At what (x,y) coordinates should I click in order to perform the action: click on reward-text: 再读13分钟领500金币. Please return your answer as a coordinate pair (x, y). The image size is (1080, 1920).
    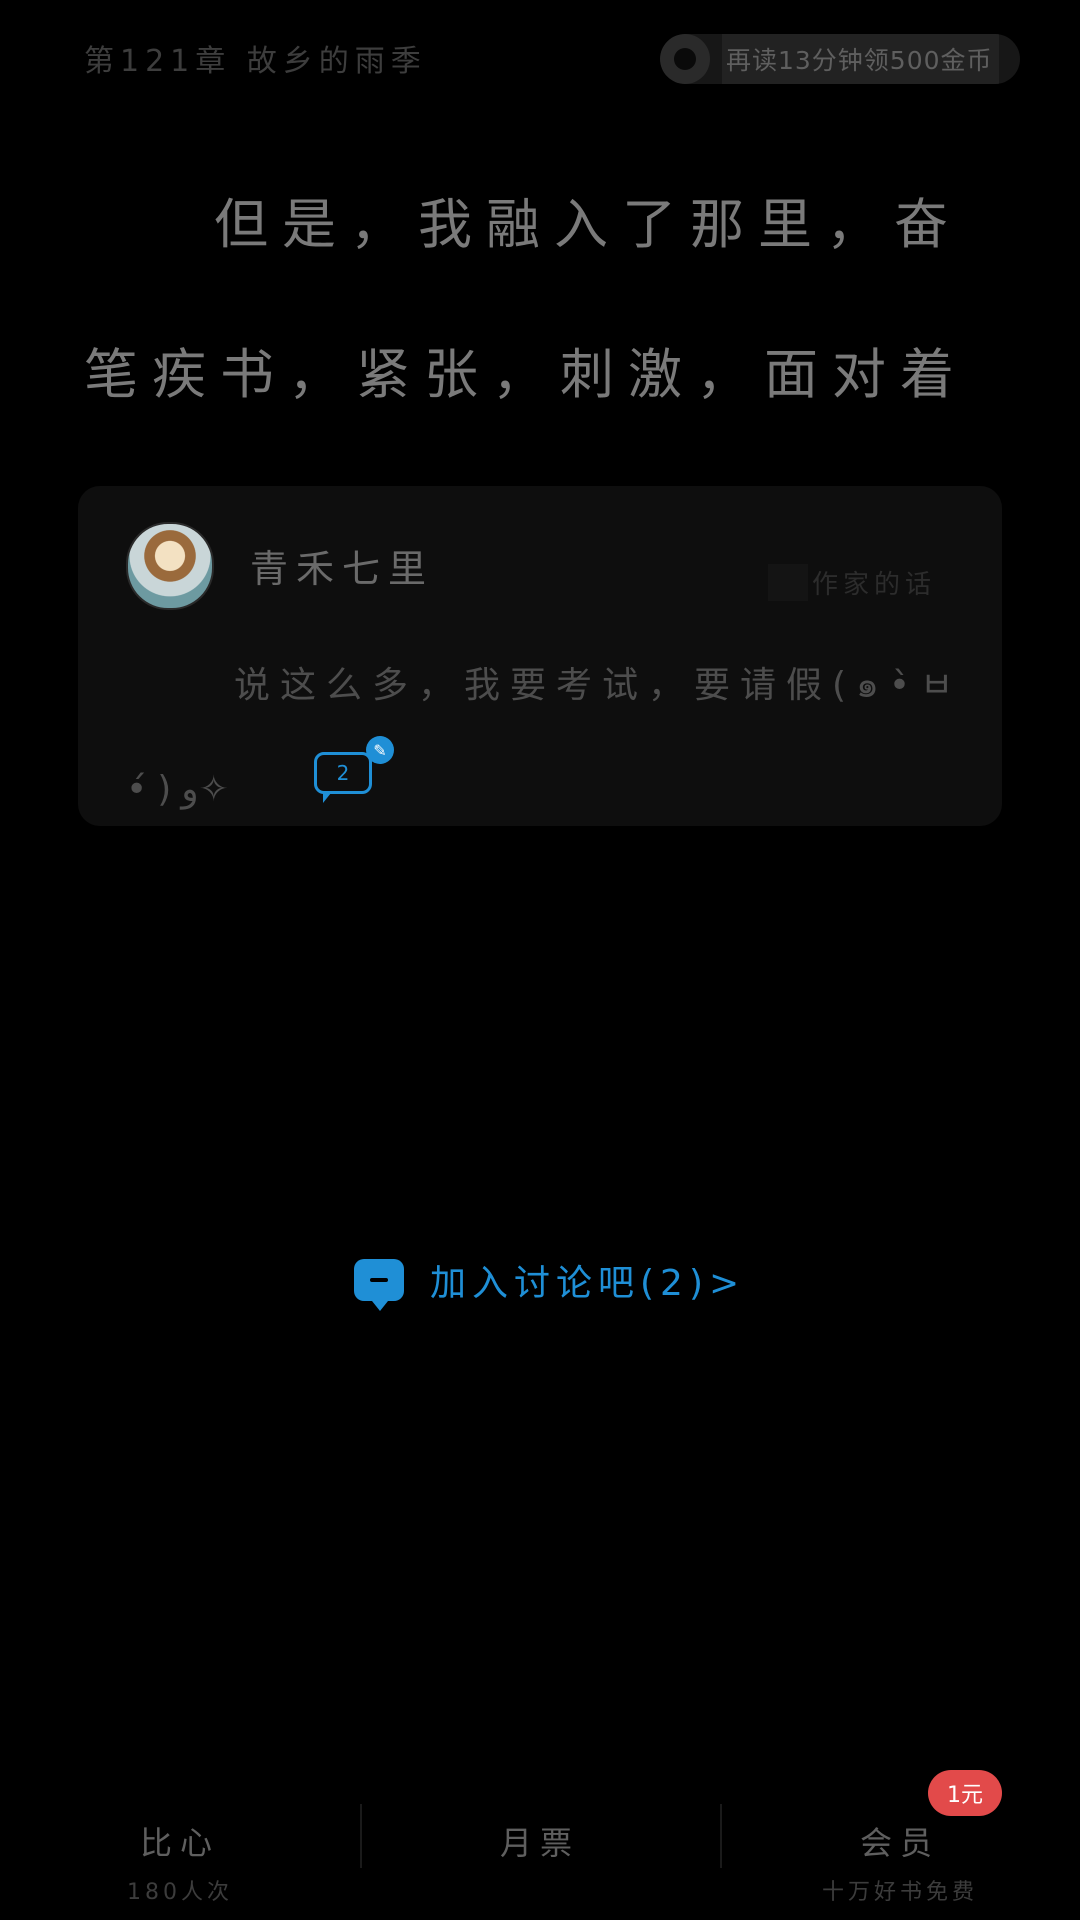
    Looking at the image, I should click on (860, 59).